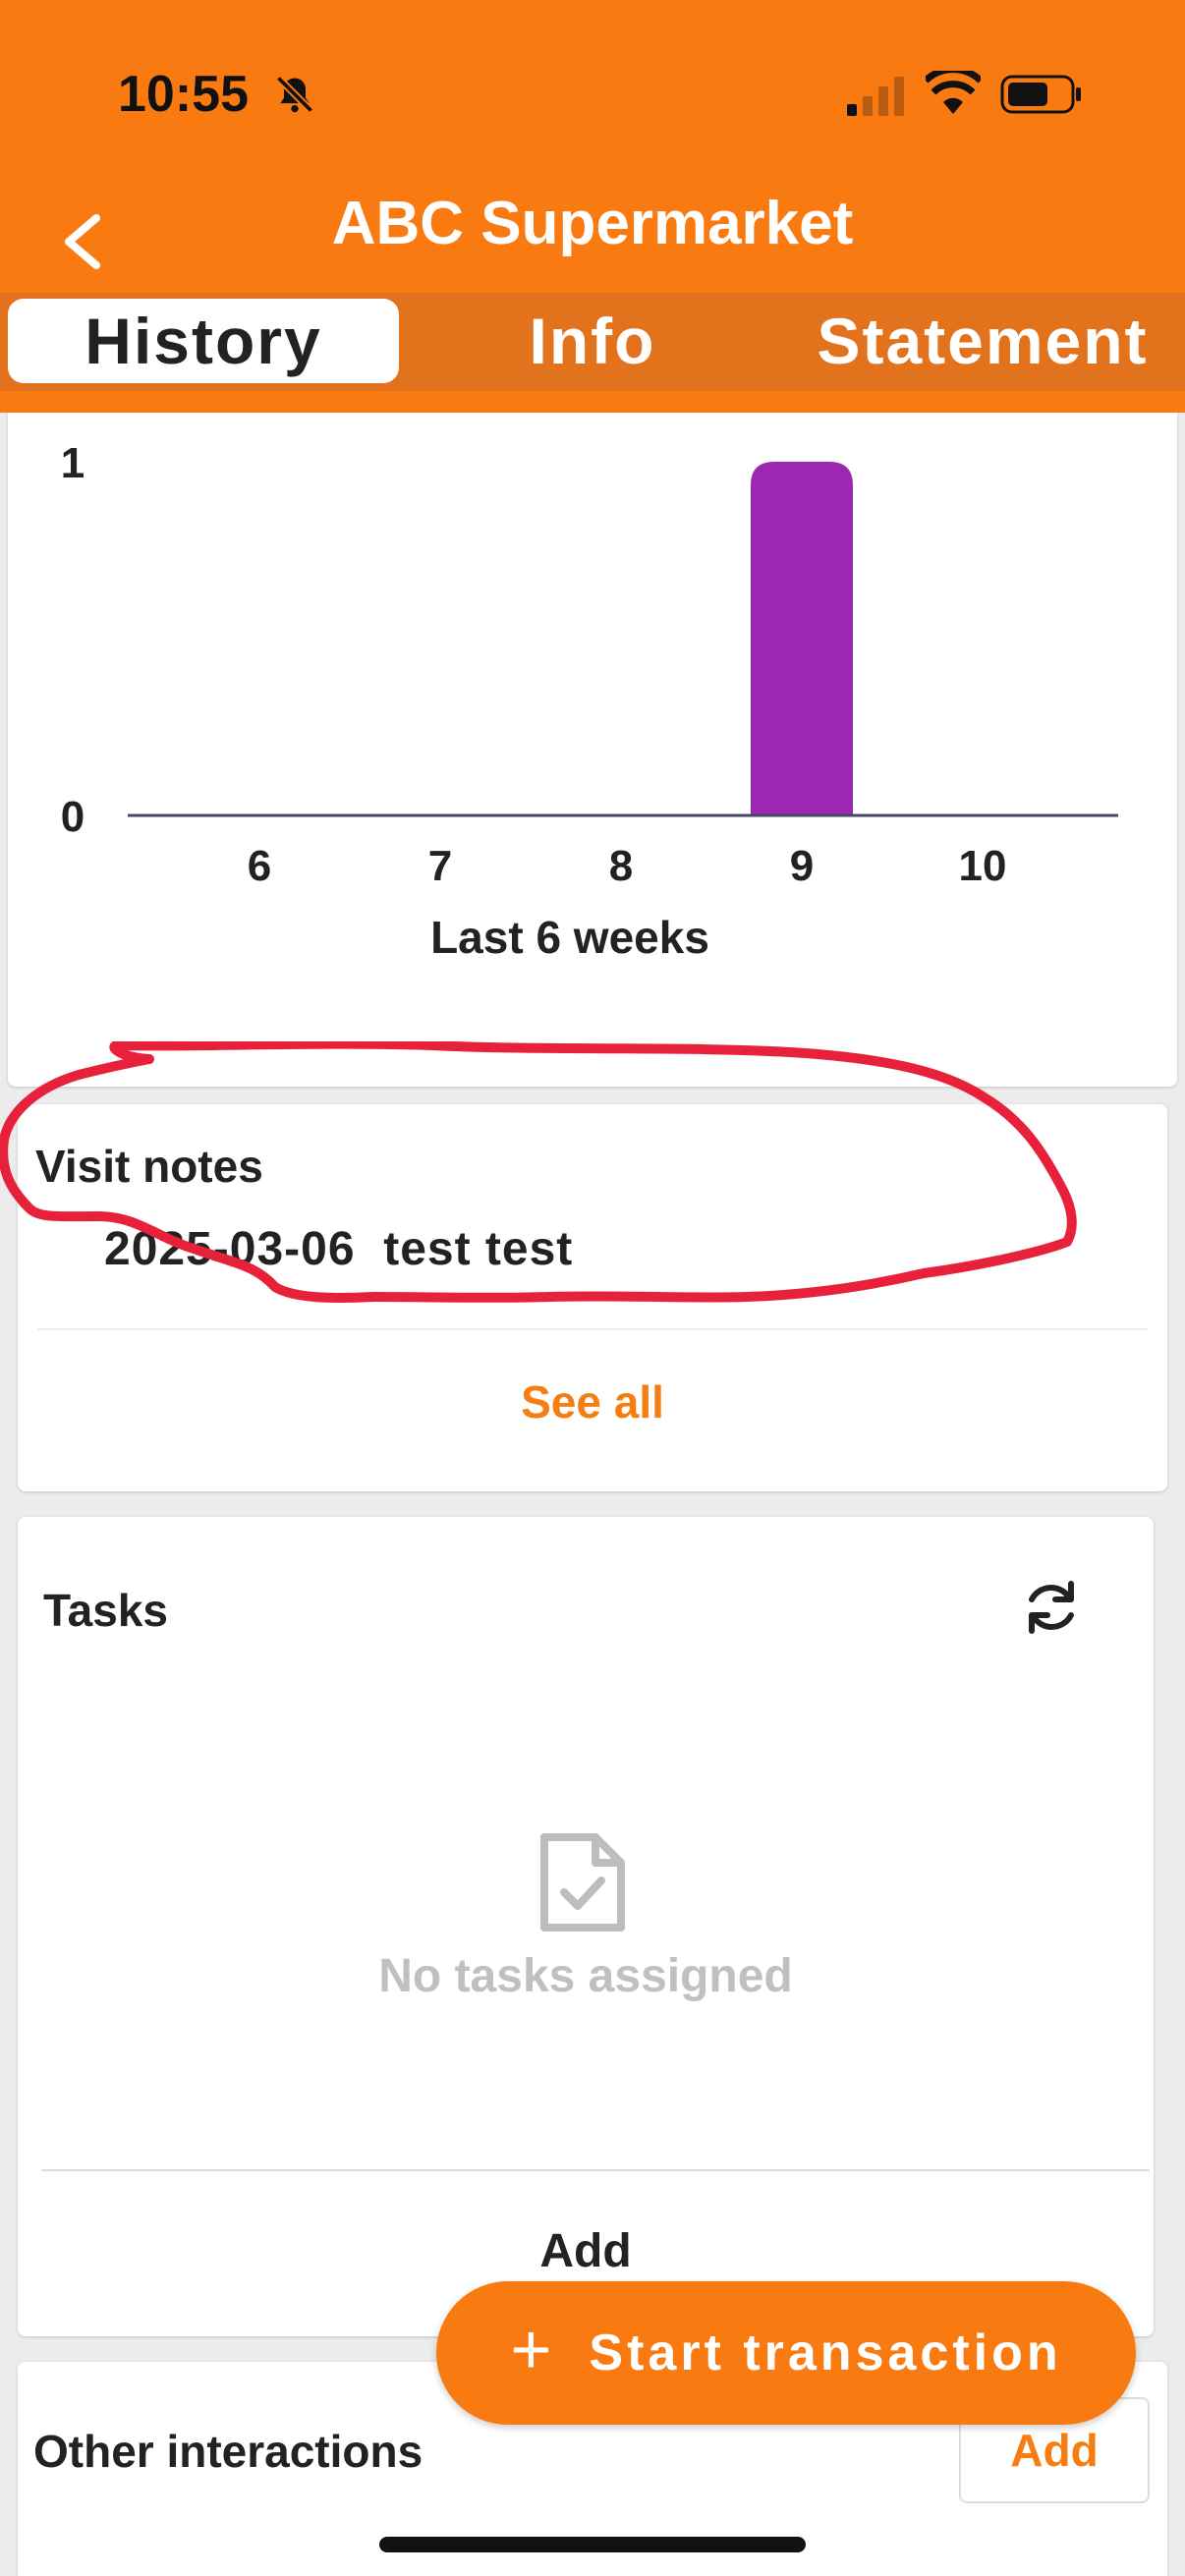 The height and width of the screenshot is (2576, 1185). I want to click on status-time: 10:55, so click(184, 94).